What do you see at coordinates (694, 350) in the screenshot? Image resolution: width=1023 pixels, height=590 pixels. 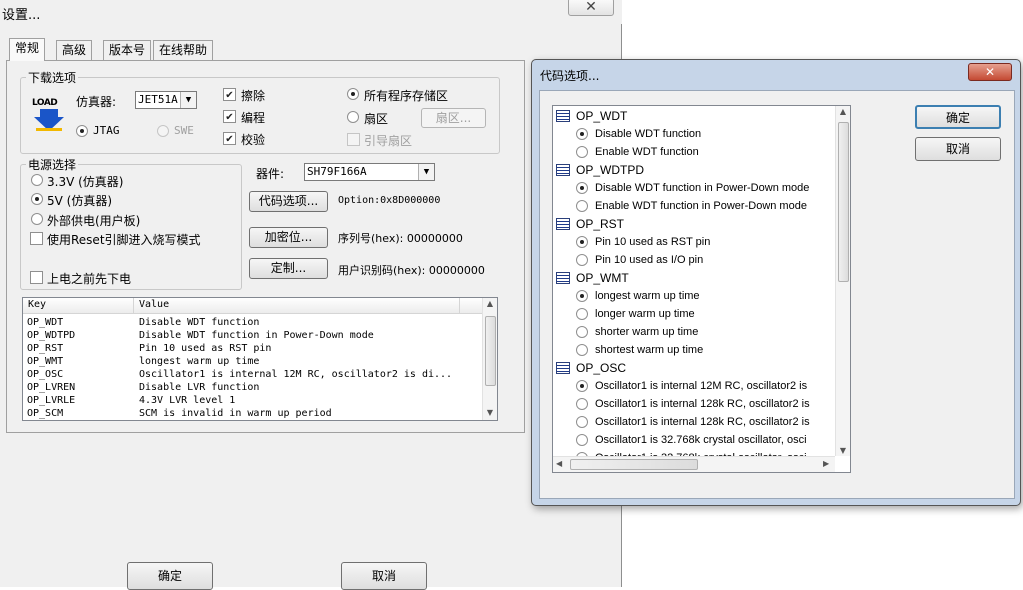 I see `option-item: shortest warm up time` at bounding box center [694, 350].